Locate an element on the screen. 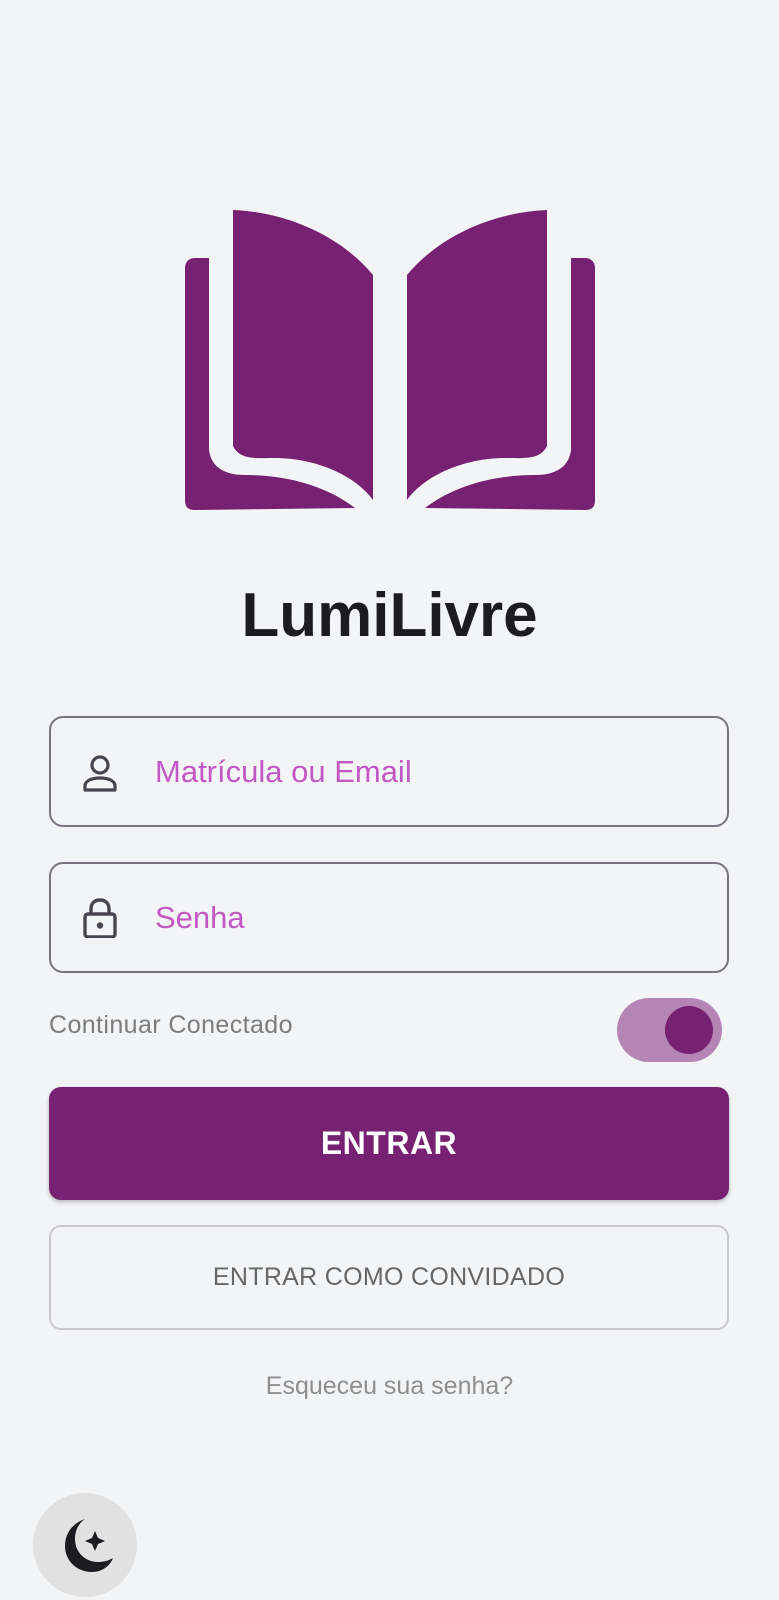 This screenshot has width=779, height=1600. username-input is located at coordinates (435, 771).